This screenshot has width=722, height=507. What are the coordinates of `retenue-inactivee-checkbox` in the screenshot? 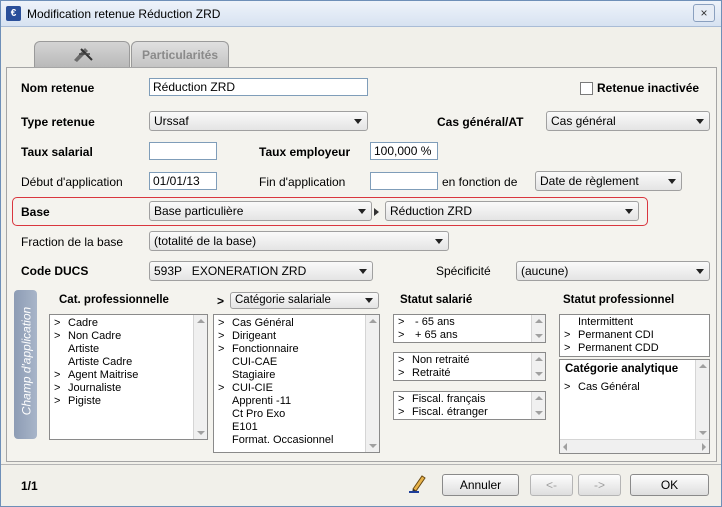 It's located at (586, 88).